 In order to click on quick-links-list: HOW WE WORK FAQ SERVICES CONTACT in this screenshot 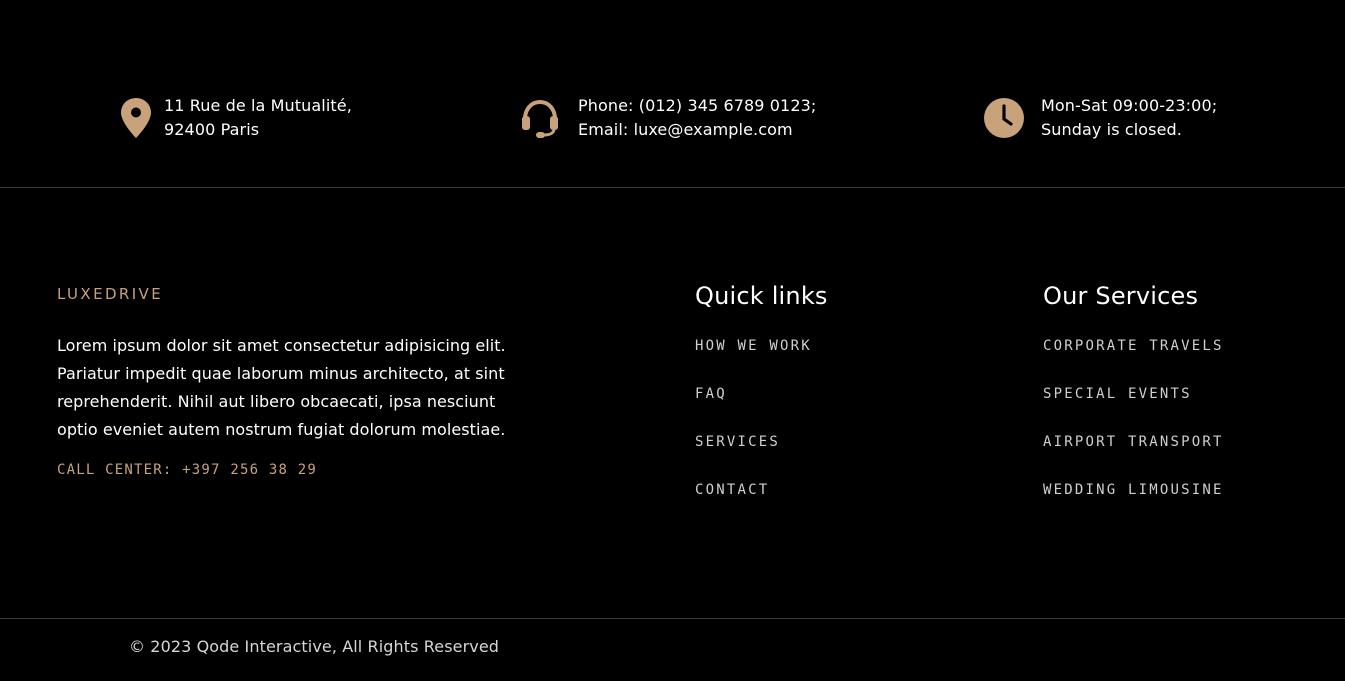, I will do `click(761, 431)`.